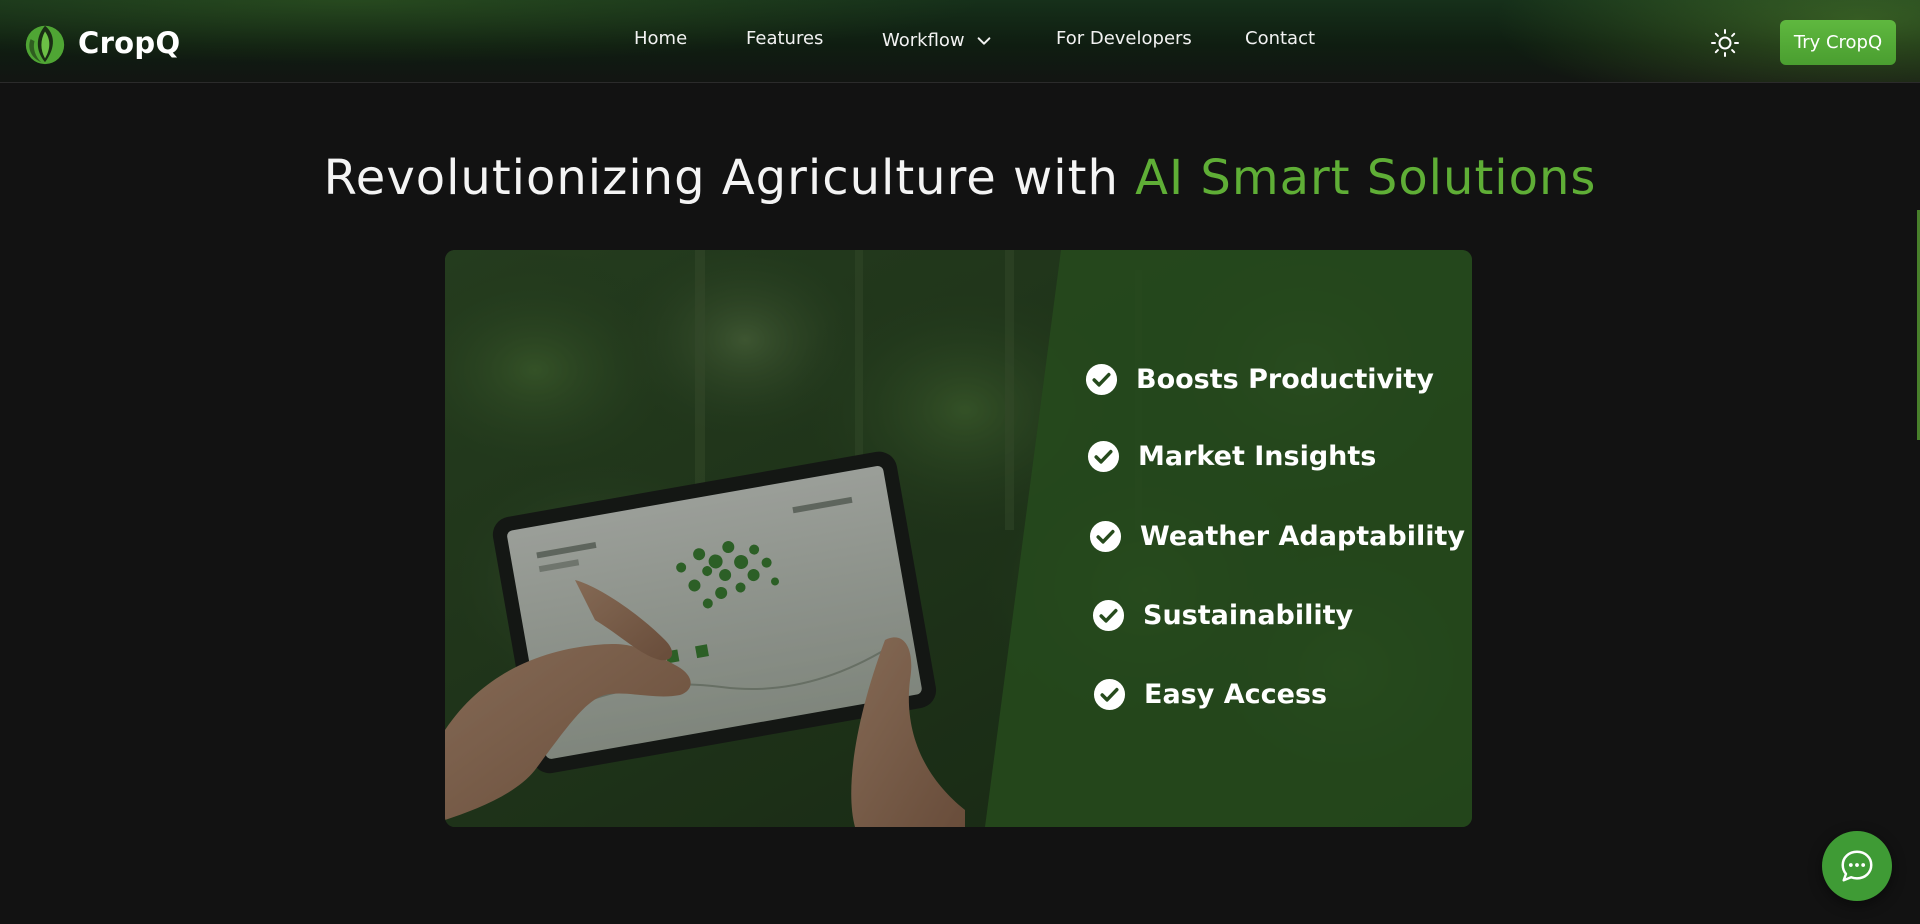 The image size is (1920, 924). I want to click on hero-title-accent: AI Smart Solutions, so click(1366, 178).